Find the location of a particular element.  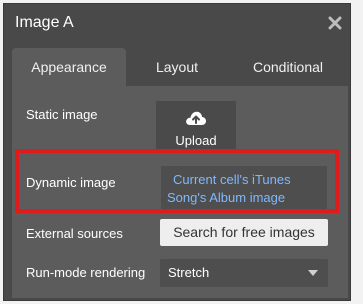

external-sources-label: External sources is located at coordinates (74, 233).